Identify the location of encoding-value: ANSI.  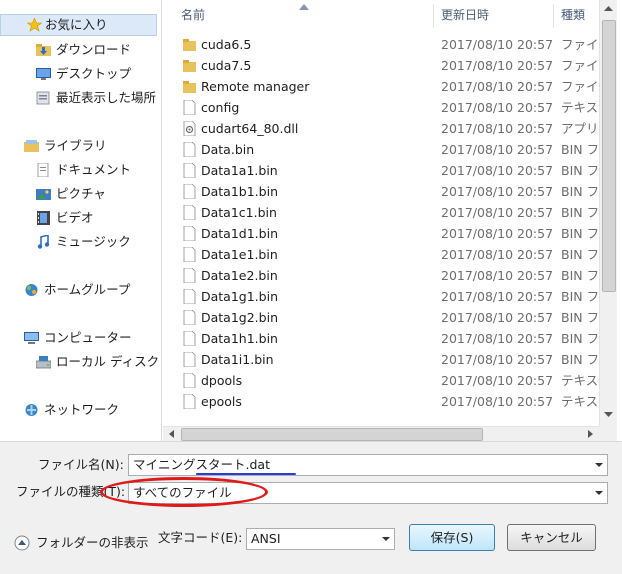
(266, 538).